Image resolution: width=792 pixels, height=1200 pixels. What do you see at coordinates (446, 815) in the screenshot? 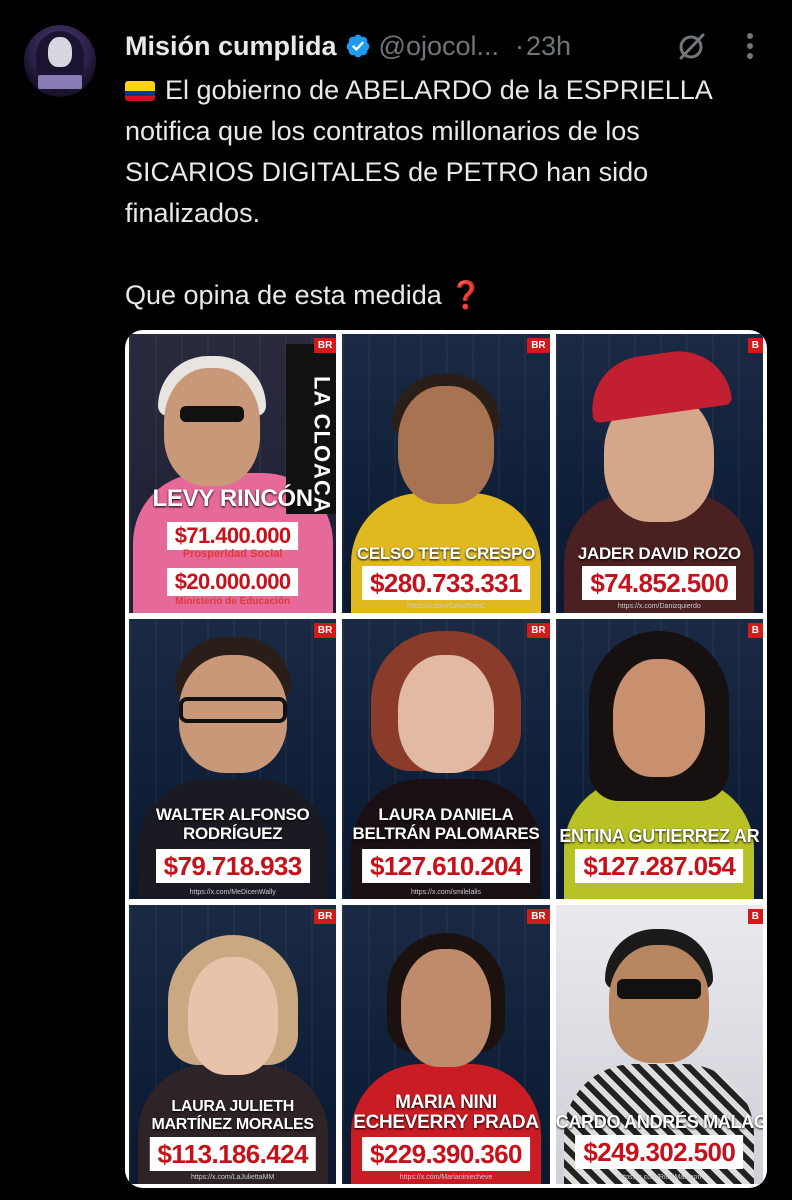
I see `person-name: LAURA DANIELA` at bounding box center [446, 815].